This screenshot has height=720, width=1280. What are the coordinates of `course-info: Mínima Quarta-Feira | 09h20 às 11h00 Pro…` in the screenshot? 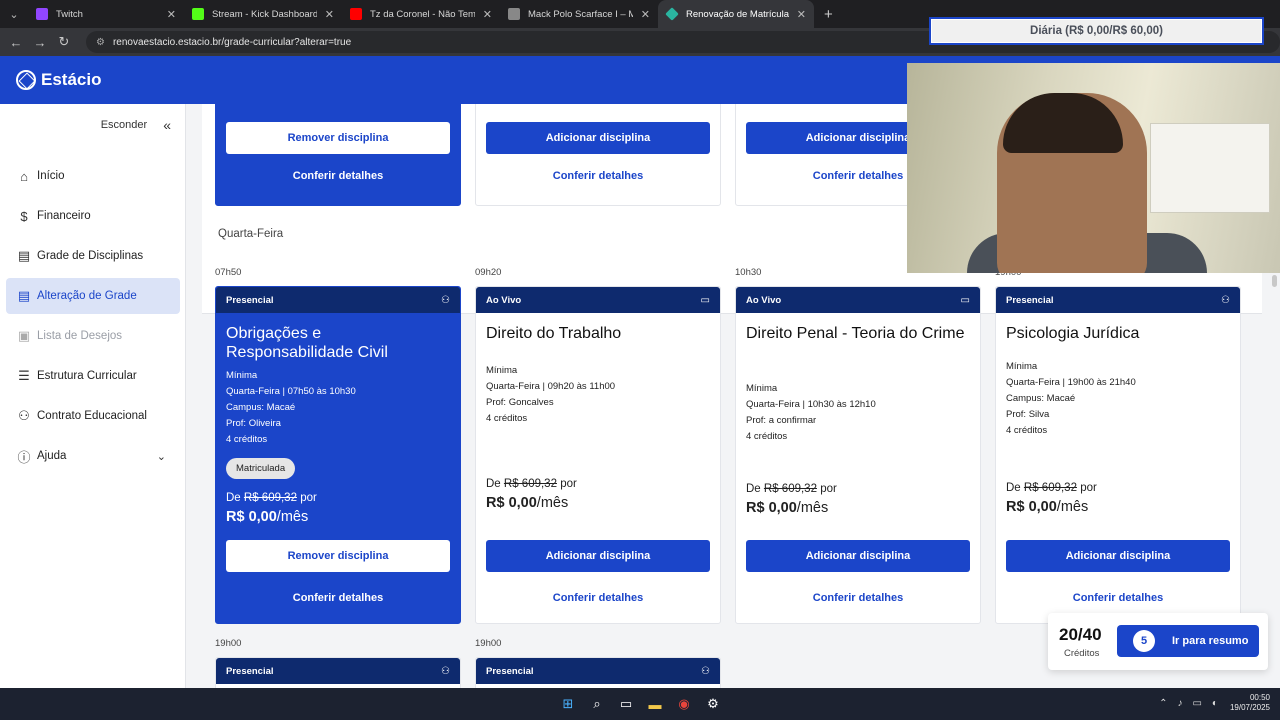 It's located at (598, 395).